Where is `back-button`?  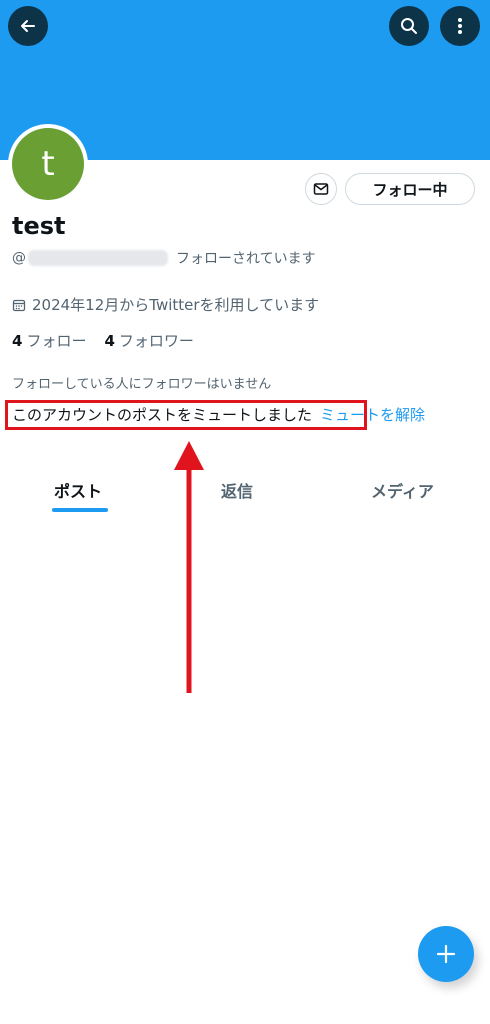
back-button is located at coordinates (28, 26).